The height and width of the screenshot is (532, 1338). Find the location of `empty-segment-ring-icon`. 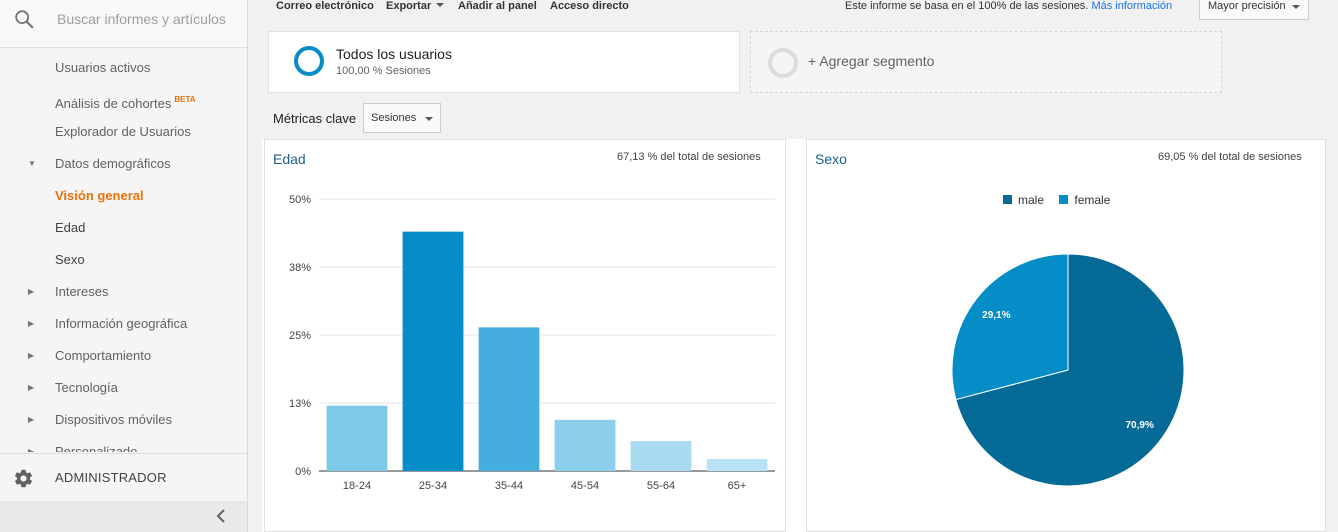

empty-segment-ring-icon is located at coordinates (783, 63).